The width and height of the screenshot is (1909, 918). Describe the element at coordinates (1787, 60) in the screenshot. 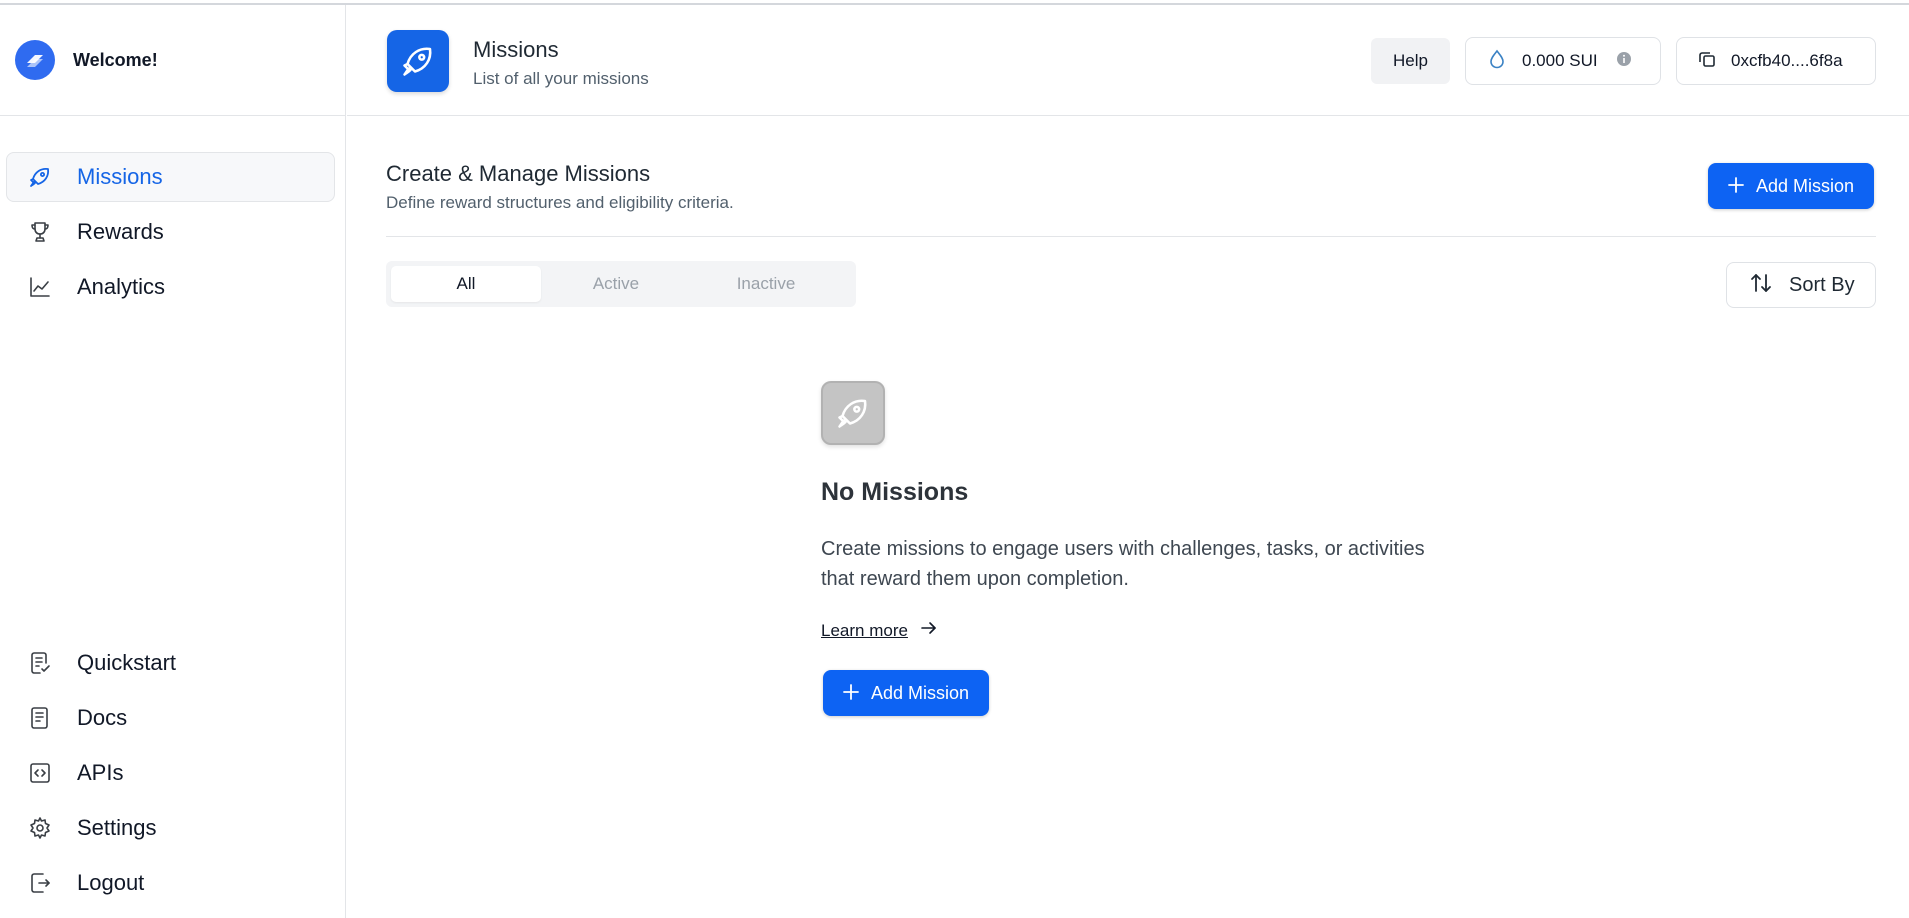

I see `wallet-address: 0xcfb40....6f8a` at that location.